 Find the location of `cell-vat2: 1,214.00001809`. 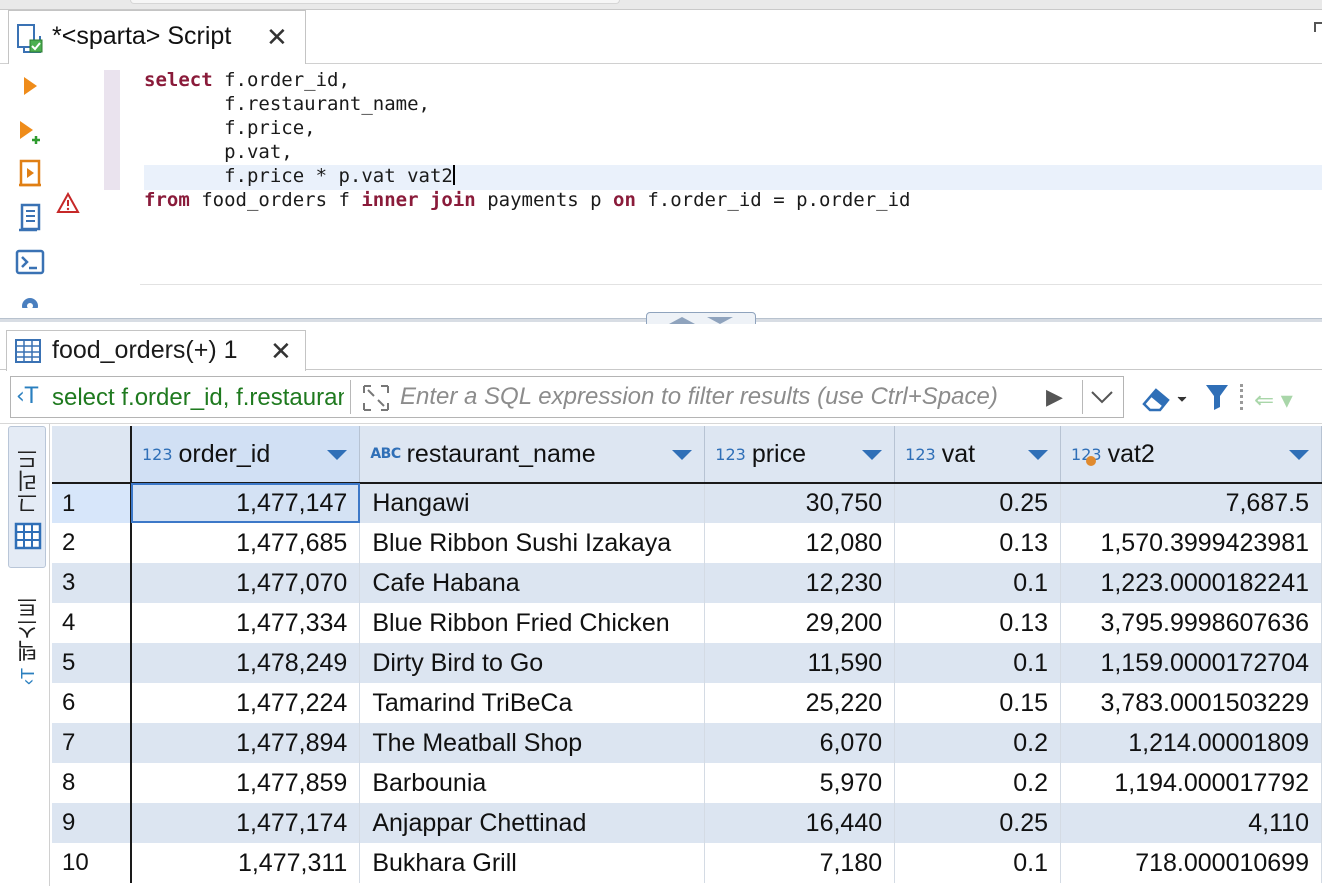

cell-vat2: 1,214.00001809 is located at coordinates (1191, 743).